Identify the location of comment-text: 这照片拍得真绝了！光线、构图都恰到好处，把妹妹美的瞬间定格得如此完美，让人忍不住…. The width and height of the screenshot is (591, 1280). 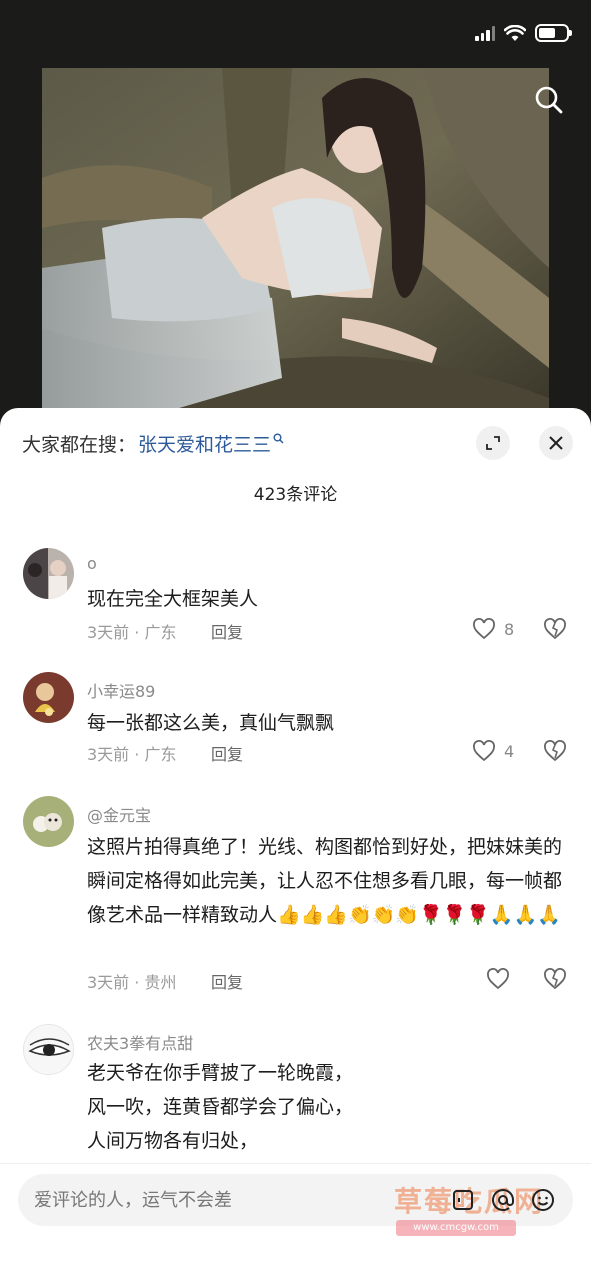
(325, 881).